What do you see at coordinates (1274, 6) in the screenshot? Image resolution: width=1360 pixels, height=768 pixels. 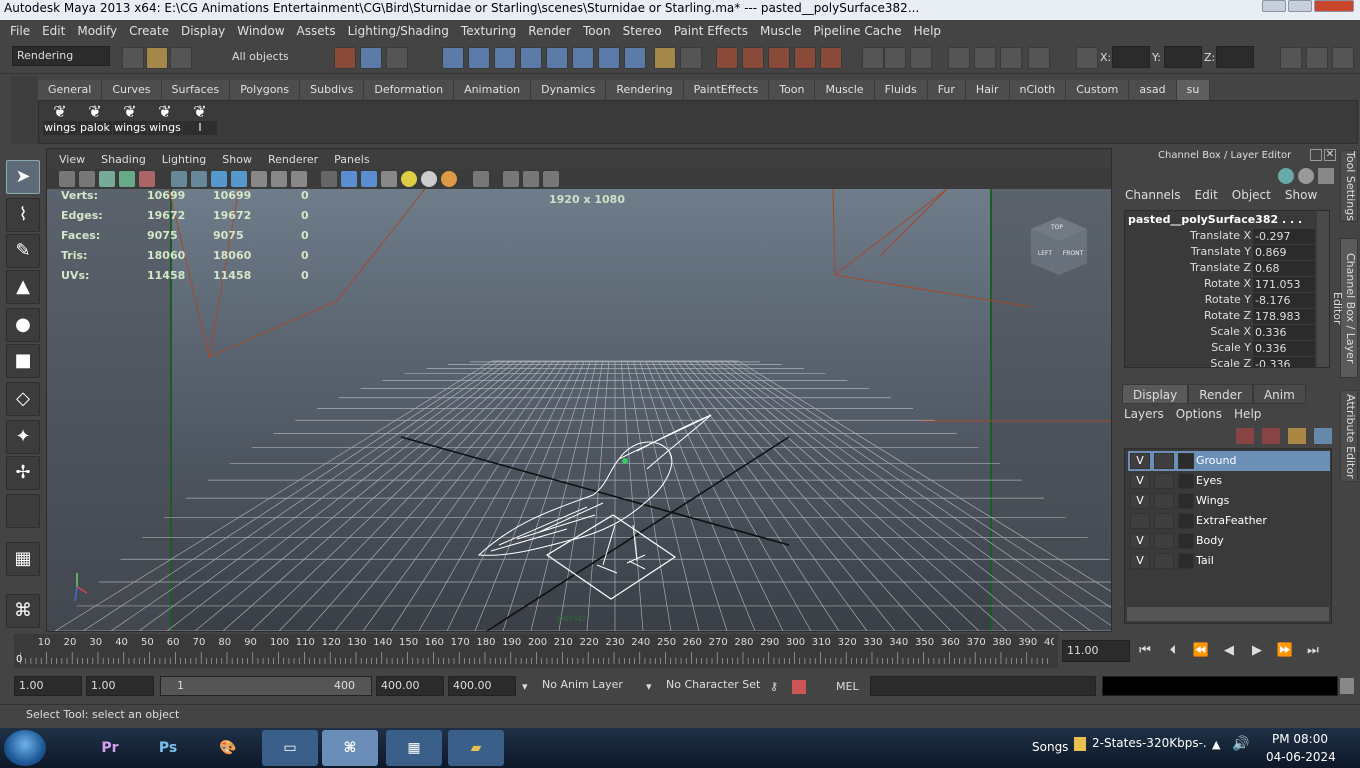 I see `minimize-button` at bounding box center [1274, 6].